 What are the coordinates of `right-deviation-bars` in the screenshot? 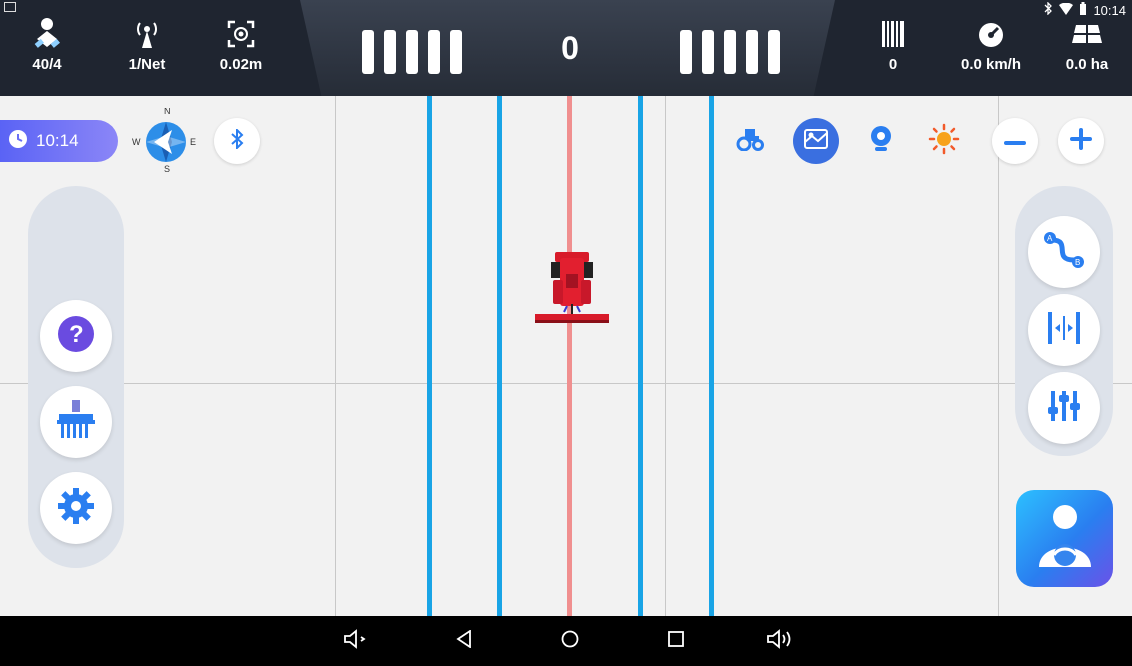 It's located at (730, 52).